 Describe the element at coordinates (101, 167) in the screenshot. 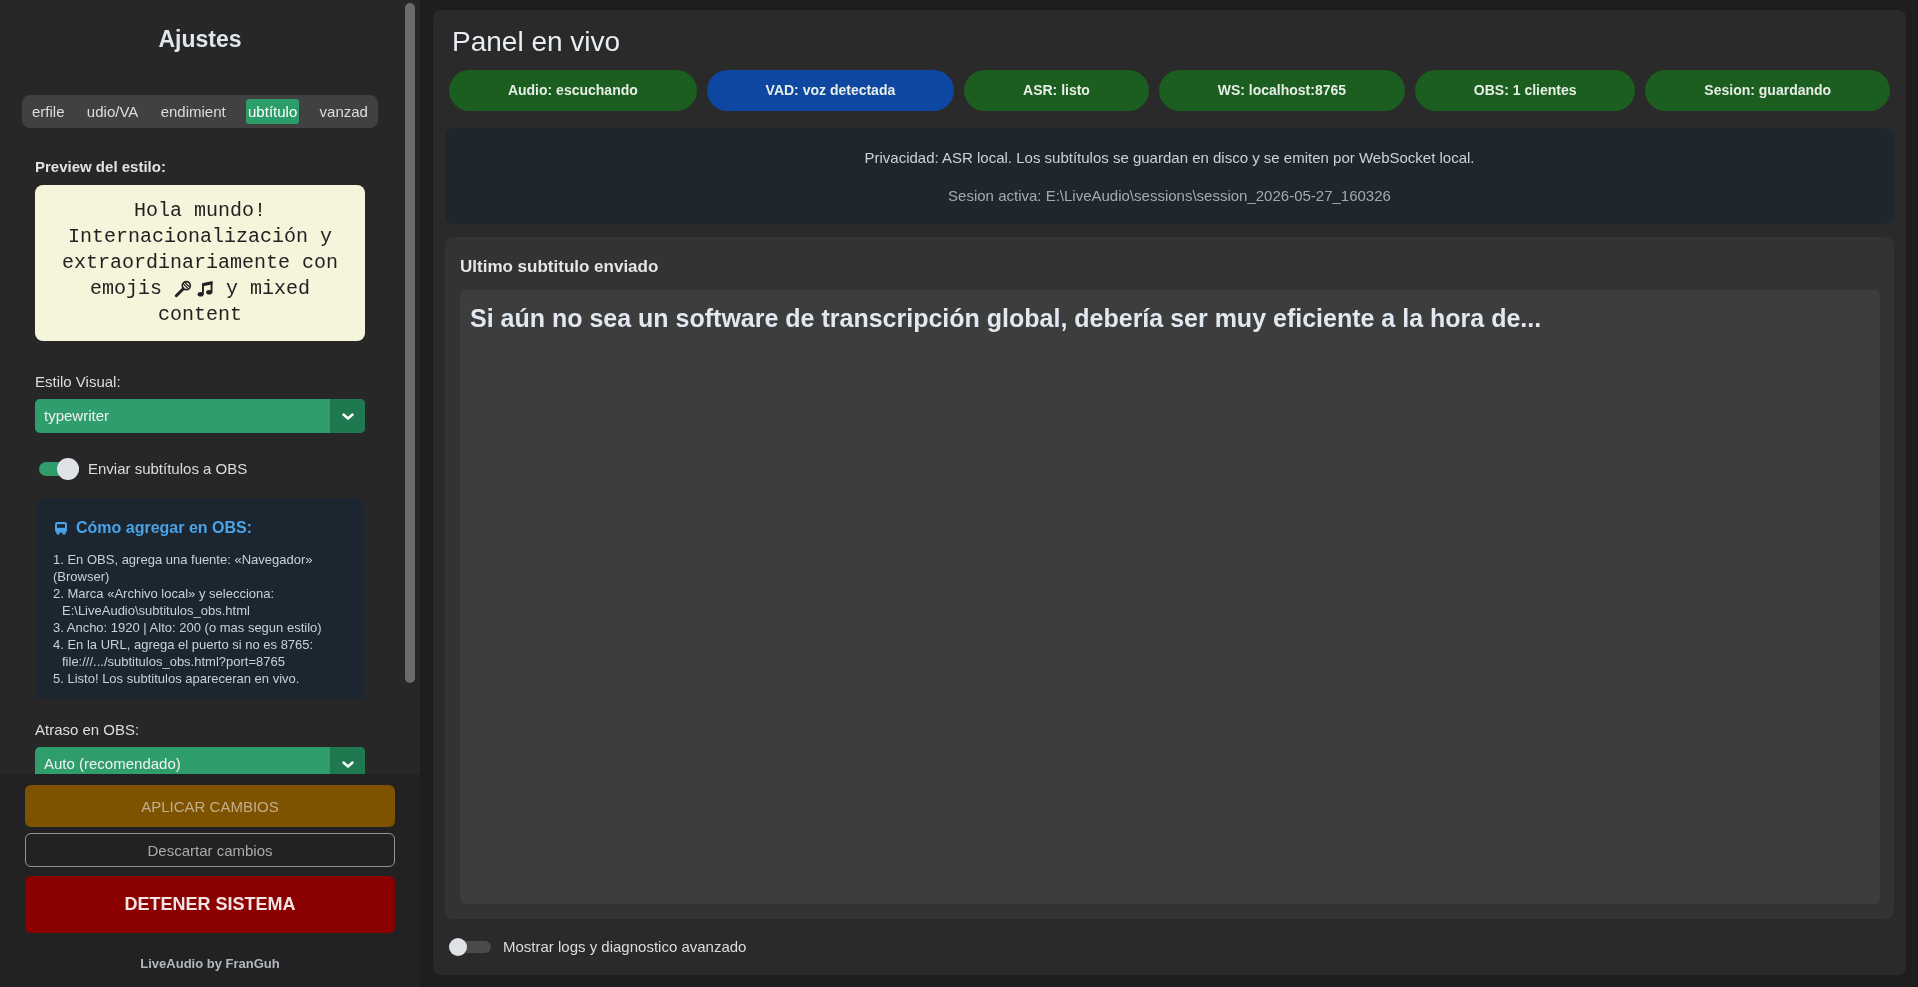

I see `preview-label: Preview del estilo:` at that location.